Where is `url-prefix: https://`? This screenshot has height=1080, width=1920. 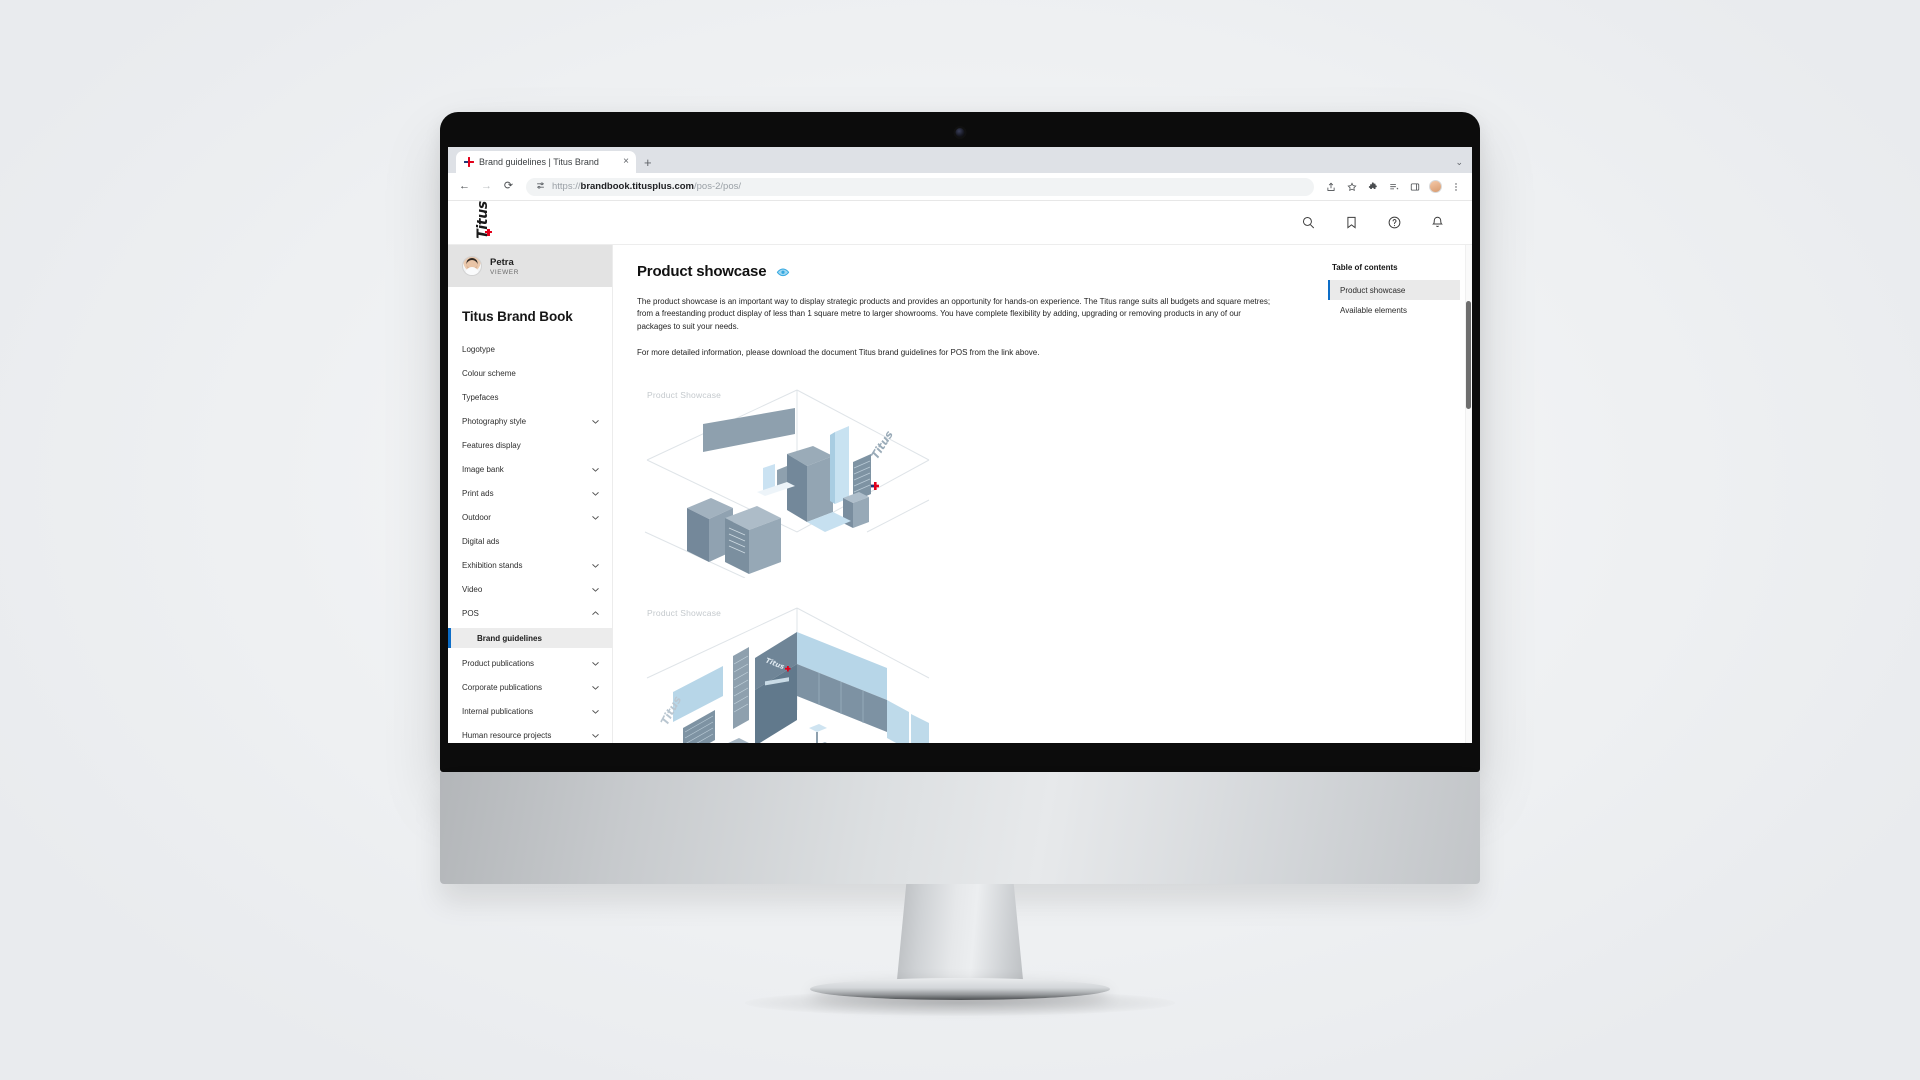 url-prefix: https:// is located at coordinates (566, 186).